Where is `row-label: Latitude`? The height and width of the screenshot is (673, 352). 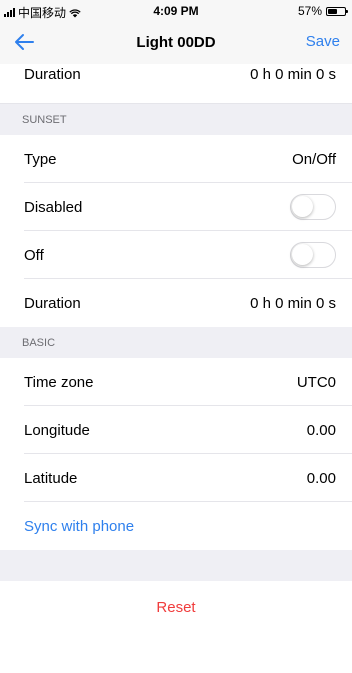
row-label: Latitude is located at coordinates (51, 478).